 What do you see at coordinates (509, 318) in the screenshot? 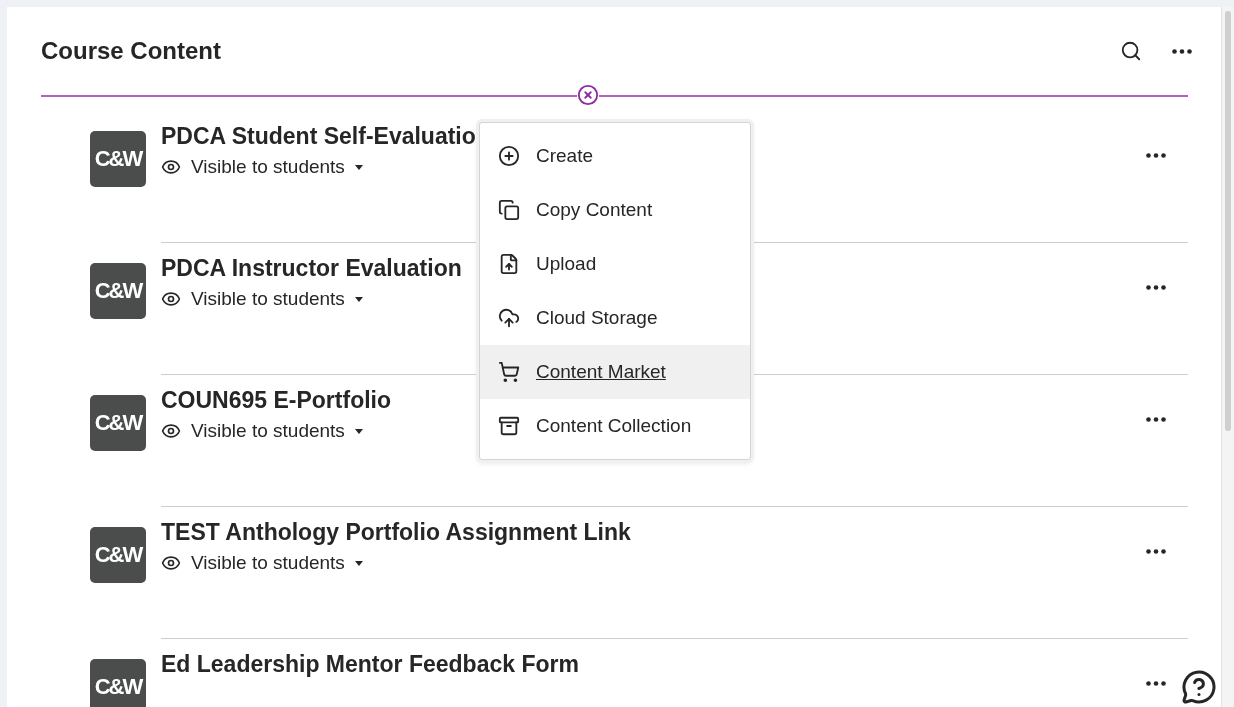
I see `cloud-icon` at bounding box center [509, 318].